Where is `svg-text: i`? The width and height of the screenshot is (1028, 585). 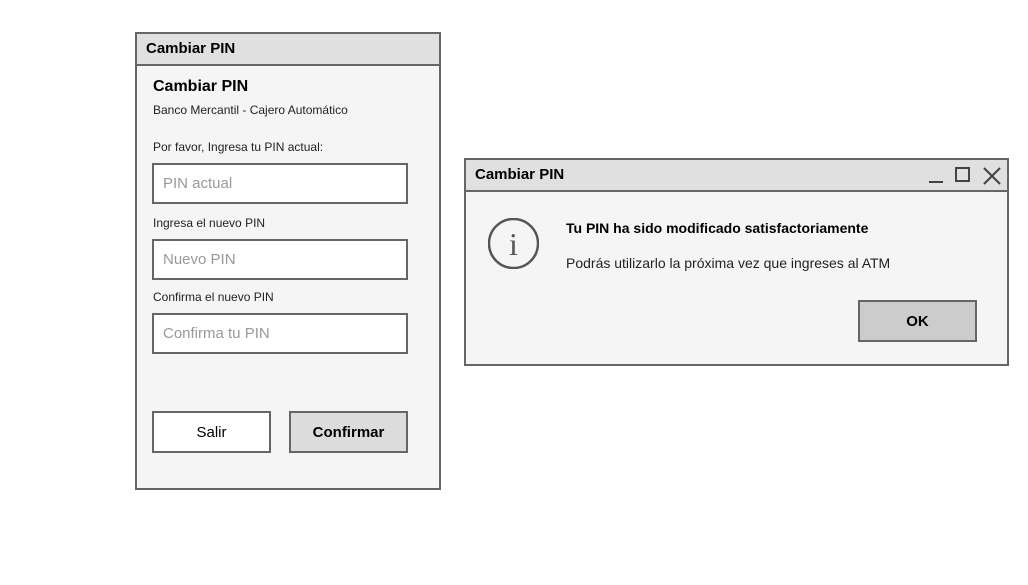
svg-text: i is located at coordinates (513, 244).